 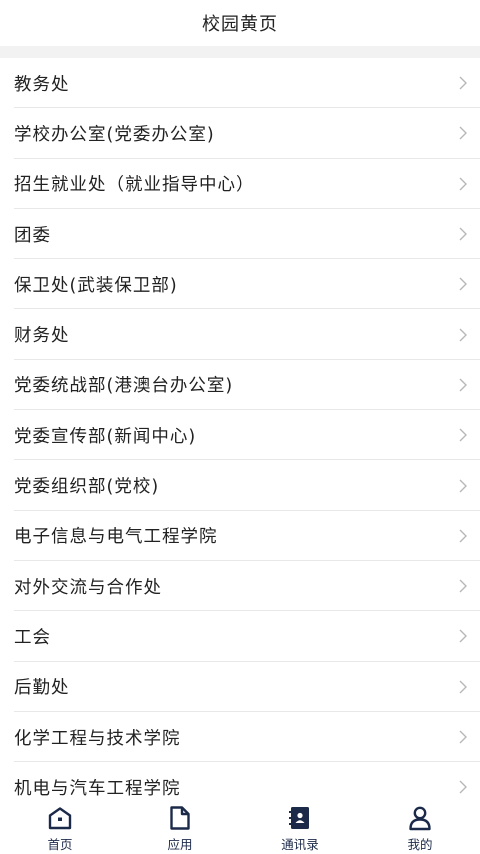 What do you see at coordinates (97, 788) in the screenshot?
I see `list-item-label: 机电与汽车工程学院` at bounding box center [97, 788].